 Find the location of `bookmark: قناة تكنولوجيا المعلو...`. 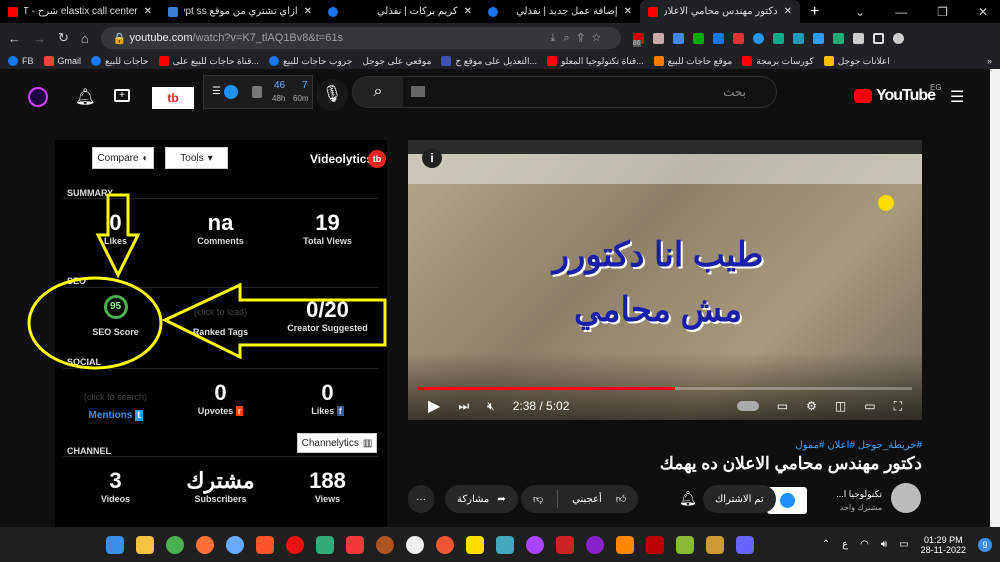

bookmark: قناة تكنولوجيا المعلو... is located at coordinates (595, 61).